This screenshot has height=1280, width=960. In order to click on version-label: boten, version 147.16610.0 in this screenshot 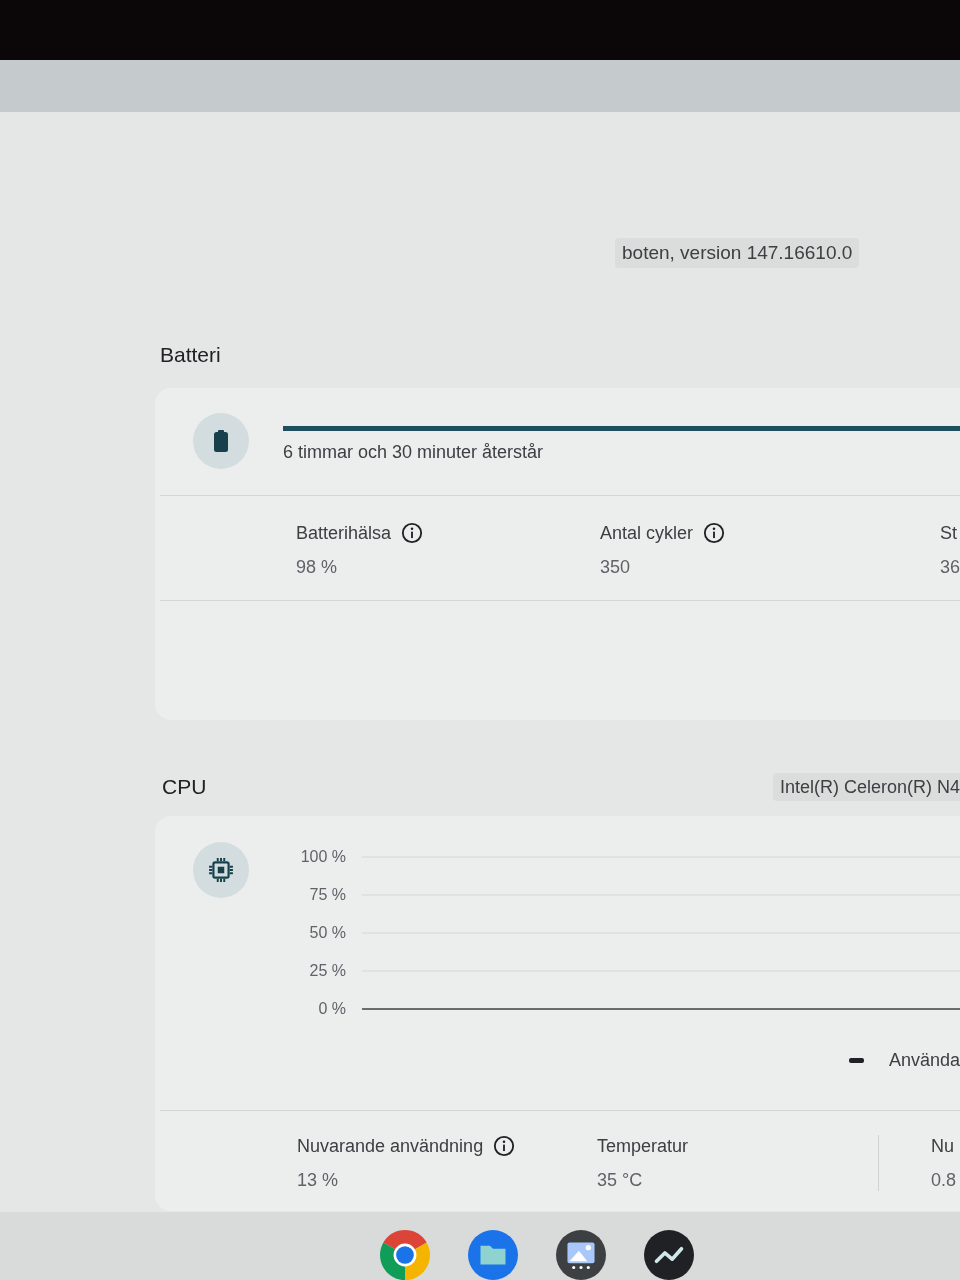, I will do `click(737, 253)`.